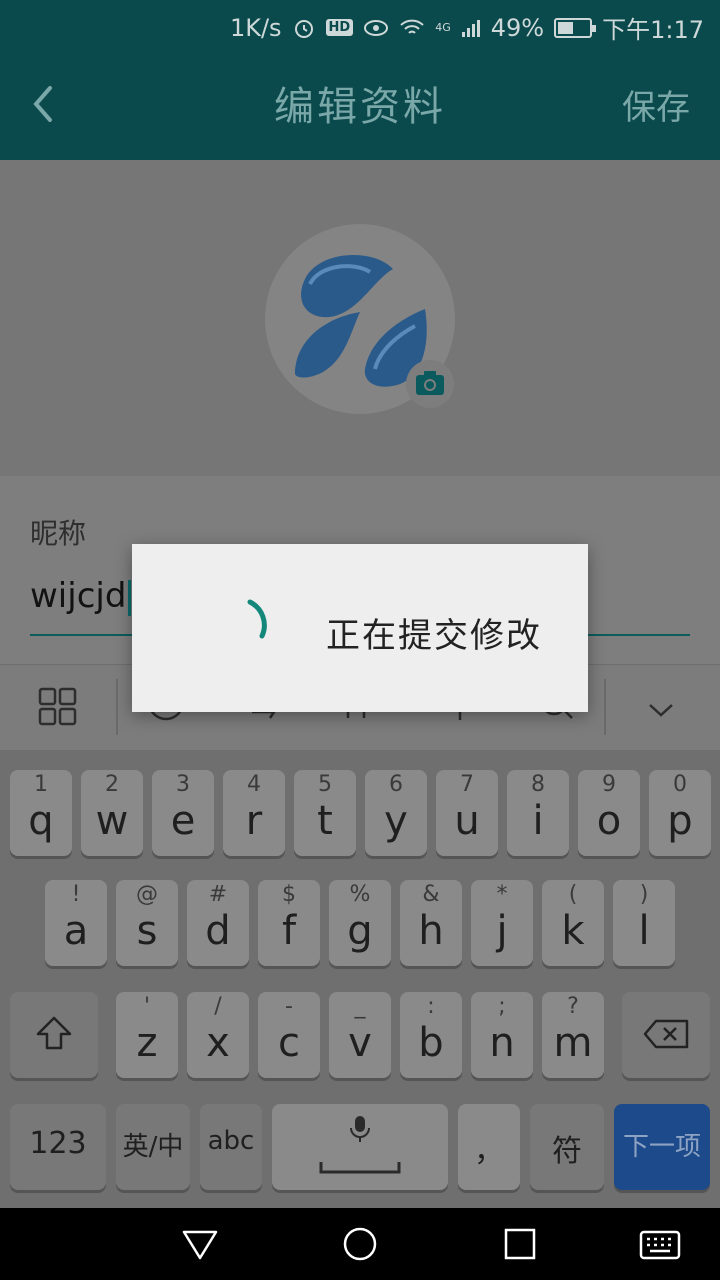 This screenshot has width=720, height=1280. I want to click on key-a: ! a, so click(76, 923).